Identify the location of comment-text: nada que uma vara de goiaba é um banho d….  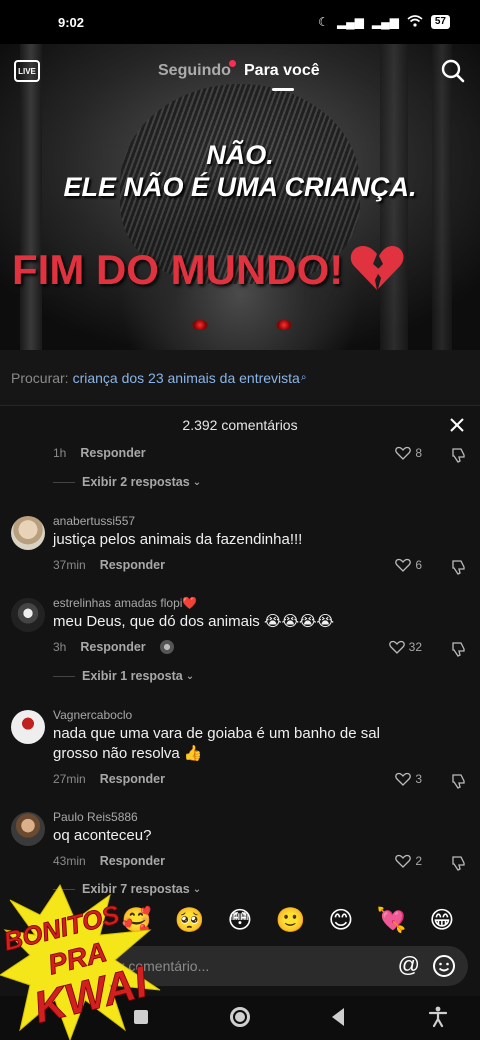
(216, 743).